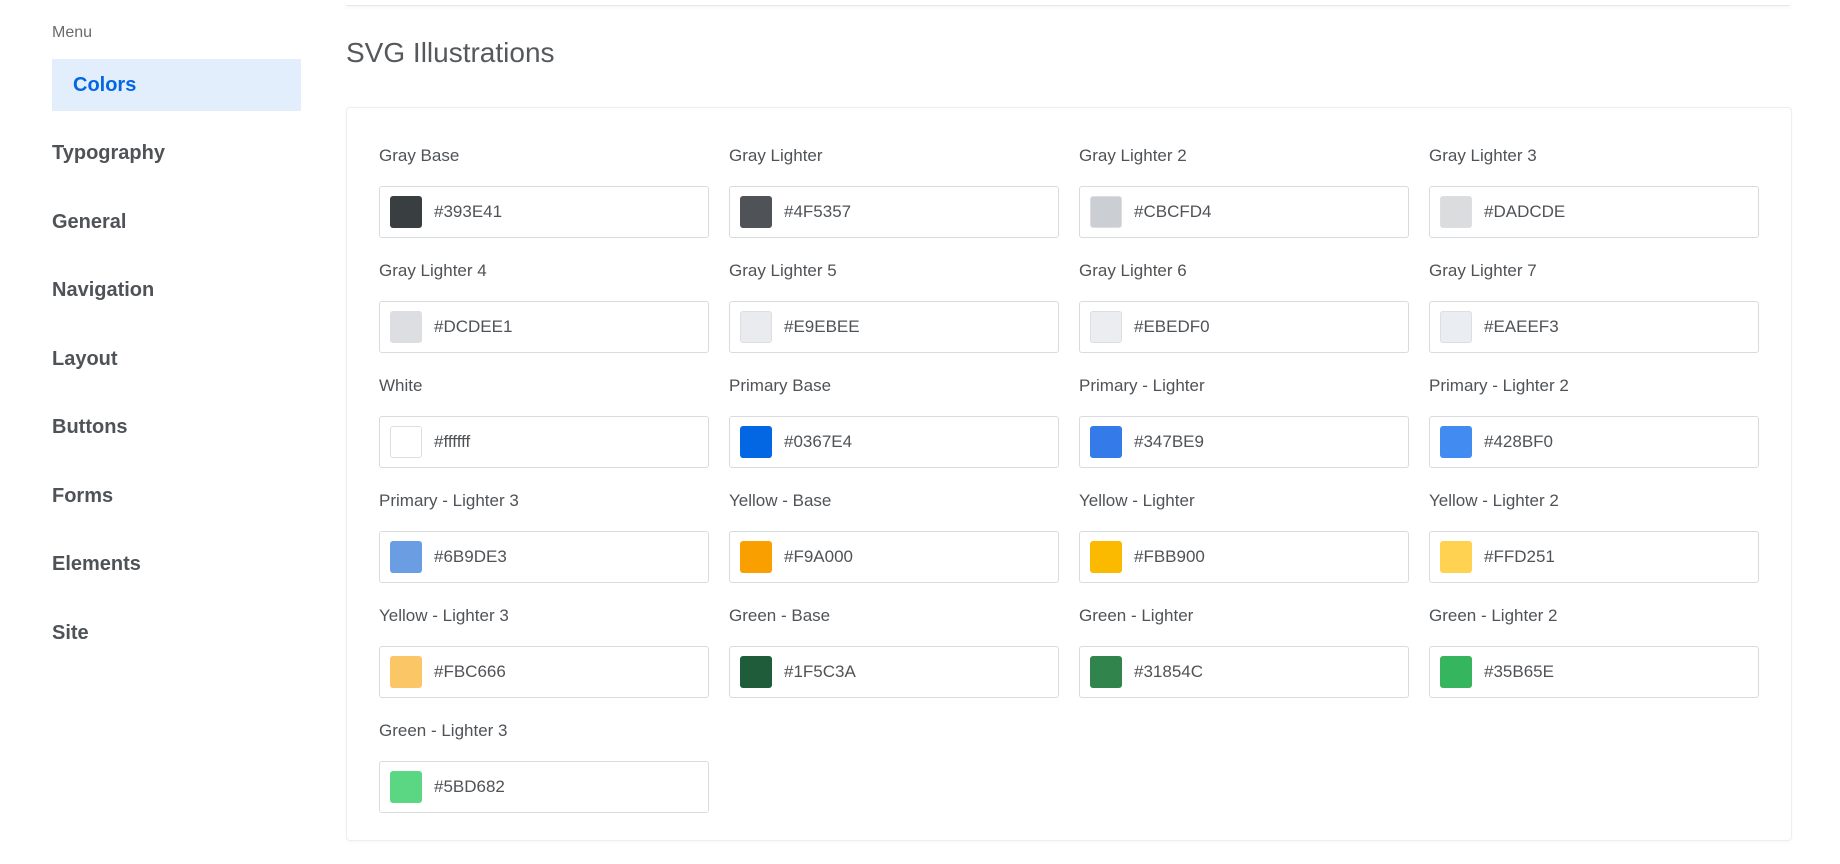  Describe the element at coordinates (1133, 155) in the screenshot. I see `color-swatch-label: Gray Lighter 2` at that location.